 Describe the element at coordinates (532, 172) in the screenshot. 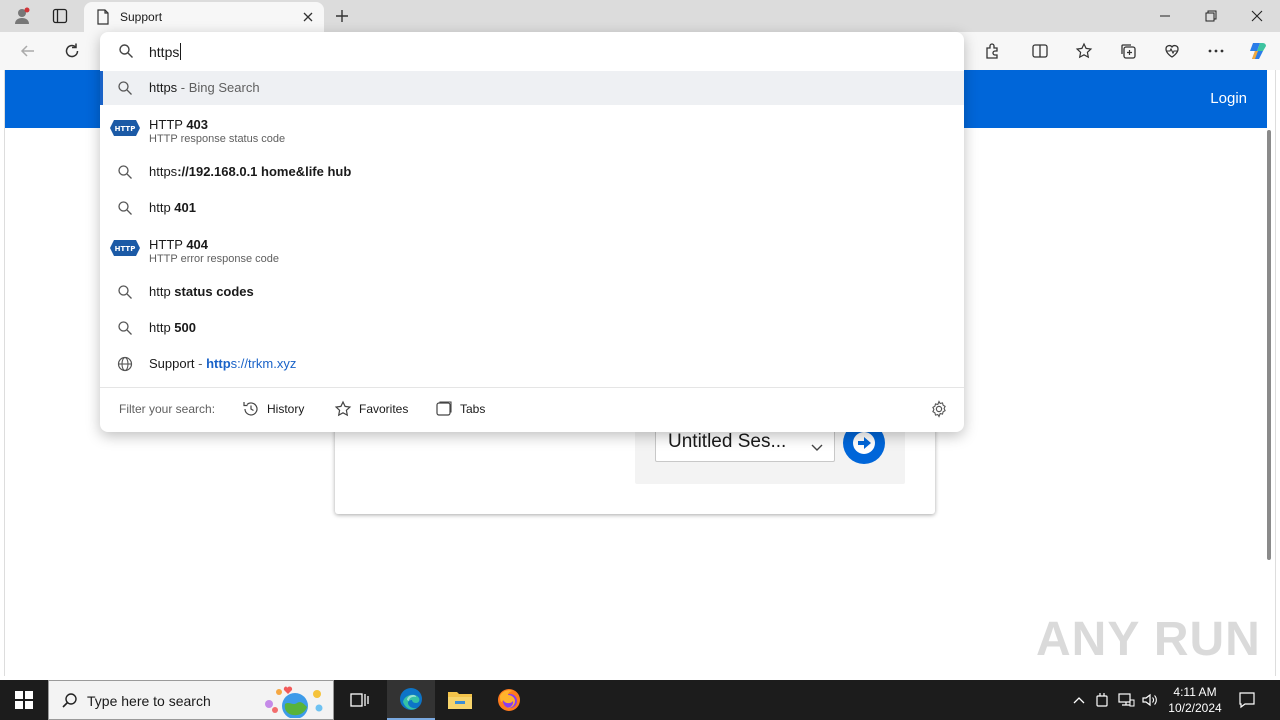

I see `suggestion-192-168: https://192.168.0.1 home&life hub` at that location.